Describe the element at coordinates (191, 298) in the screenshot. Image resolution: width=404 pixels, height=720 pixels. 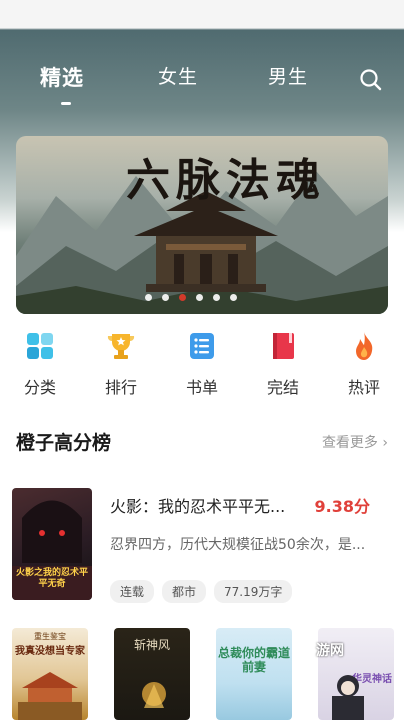
I see `banner-pagination` at that location.